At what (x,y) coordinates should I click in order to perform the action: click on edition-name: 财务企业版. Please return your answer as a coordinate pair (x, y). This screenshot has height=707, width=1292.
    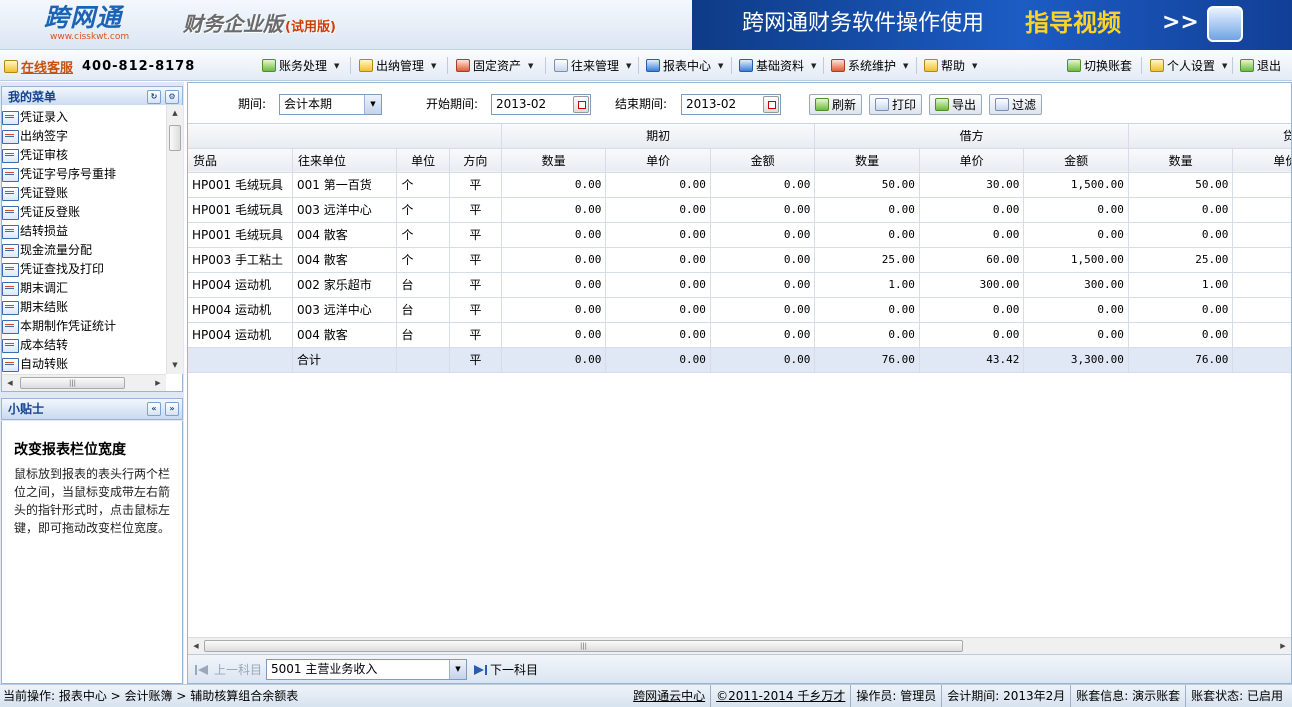
    Looking at the image, I should click on (233, 24).